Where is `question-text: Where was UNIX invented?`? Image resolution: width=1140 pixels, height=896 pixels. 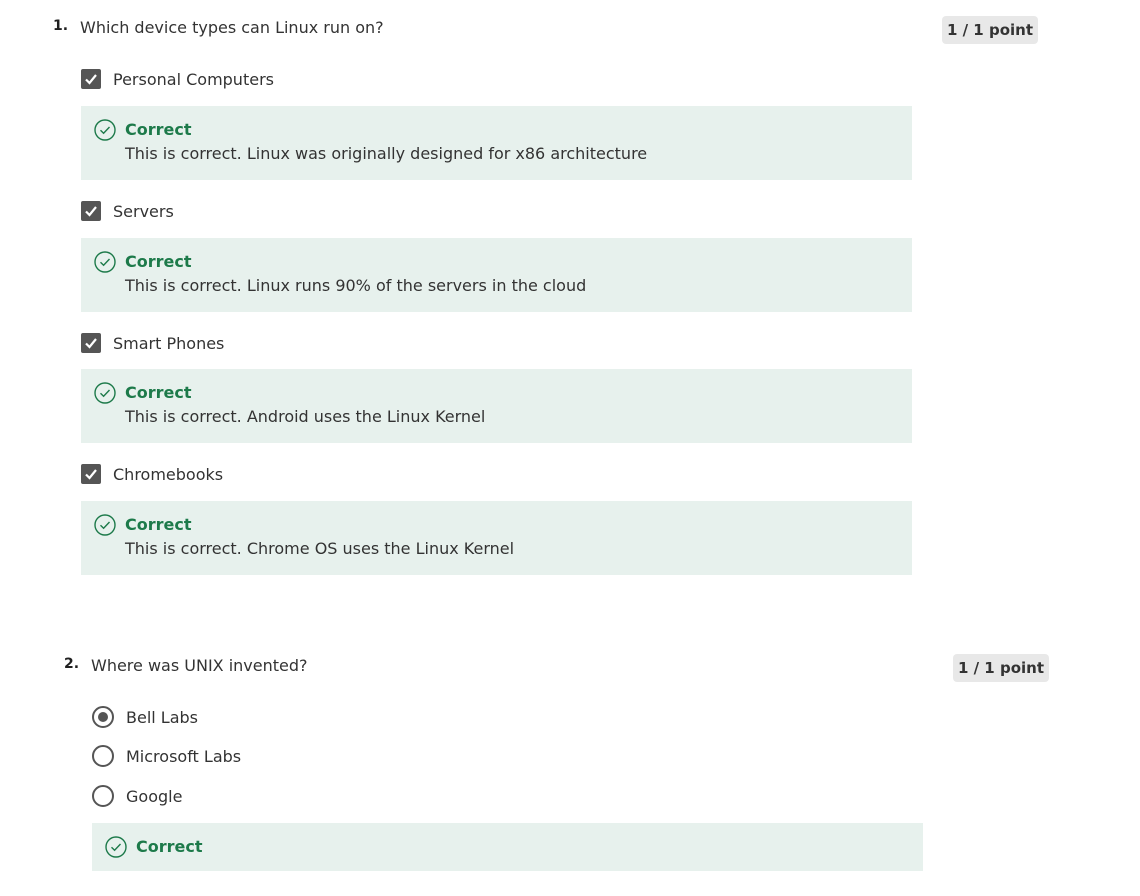
question-text: Where was UNIX invented? is located at coordinates (199, 665).